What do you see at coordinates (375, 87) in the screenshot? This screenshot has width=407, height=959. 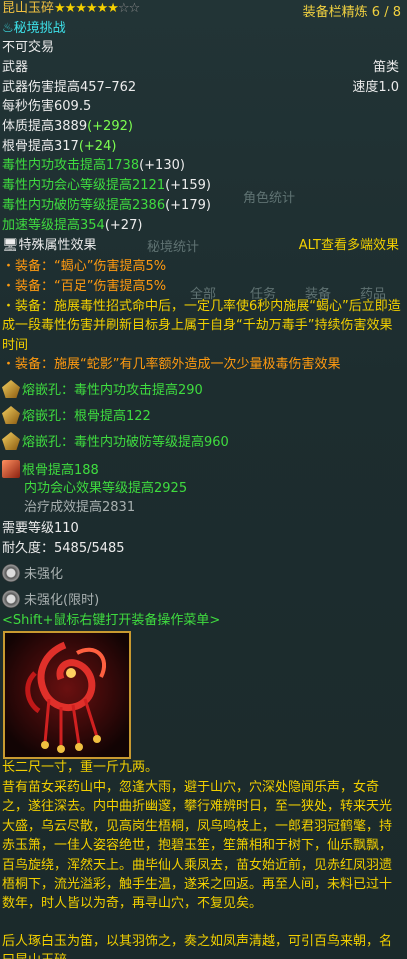 I see `weapon-speed: 速度1.0` at bounding box center [375, 87].